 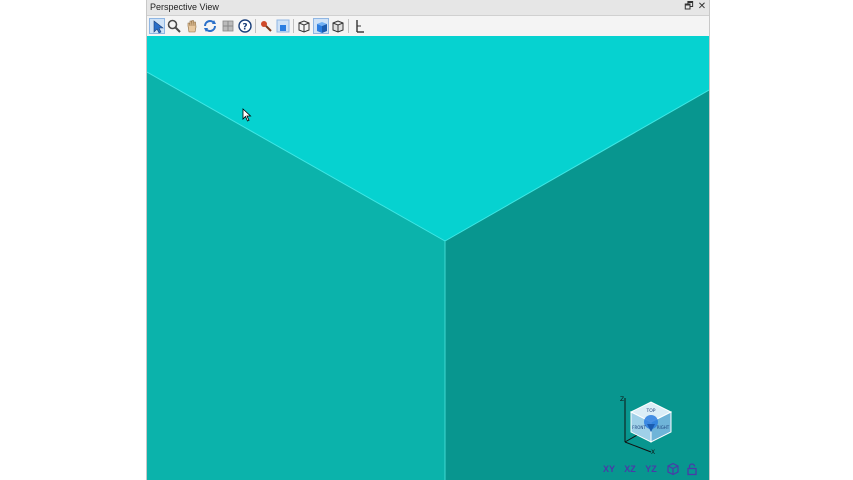 What do you see at coordinates (650, 411) in the screenshot?
I see `nav-top-label: TOP` at bounding box center [650, 411].